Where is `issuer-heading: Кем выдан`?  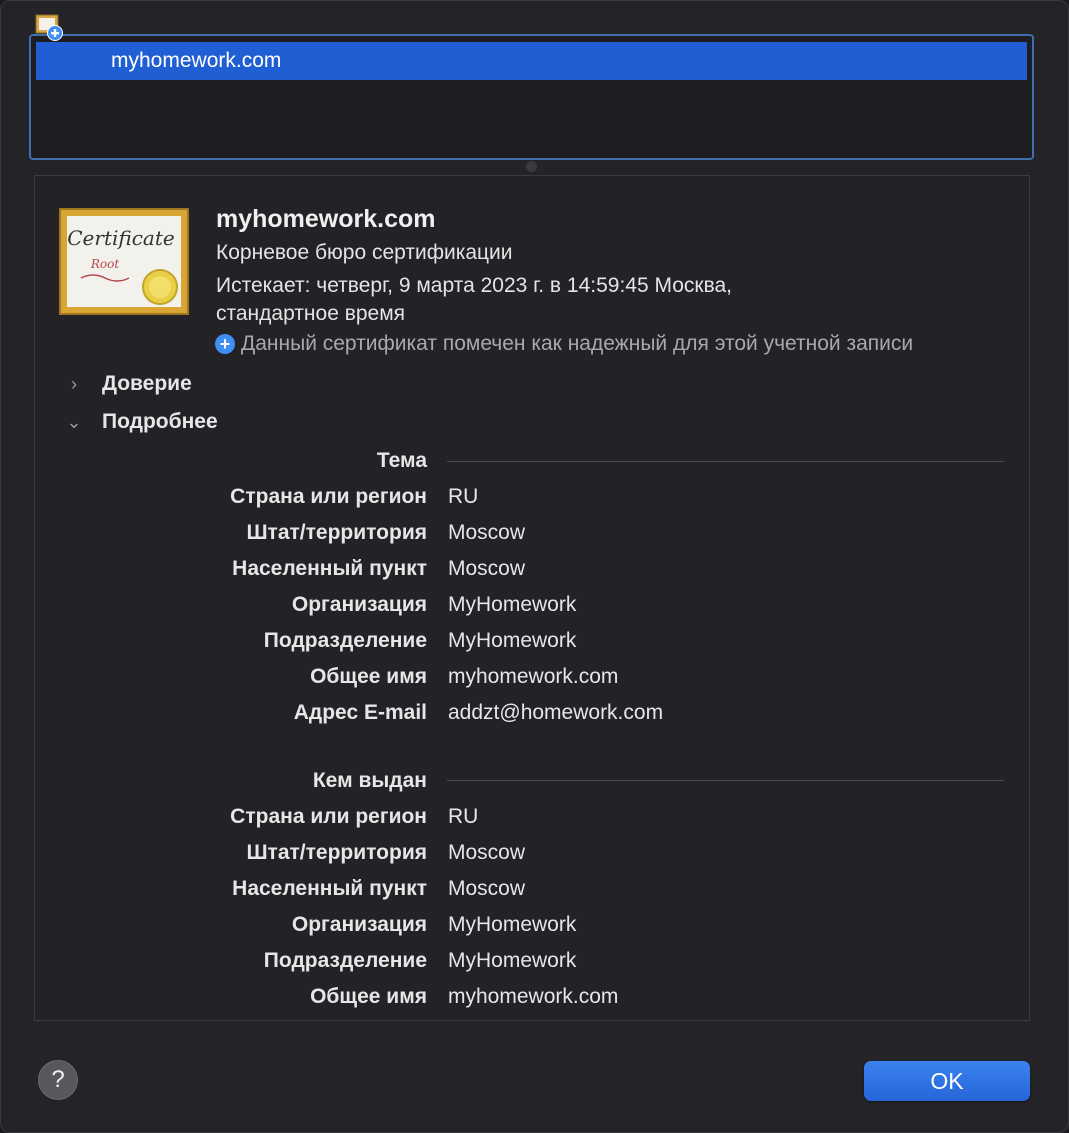 issuer-heading: Кем выдан is located at coordinates (369, 780).